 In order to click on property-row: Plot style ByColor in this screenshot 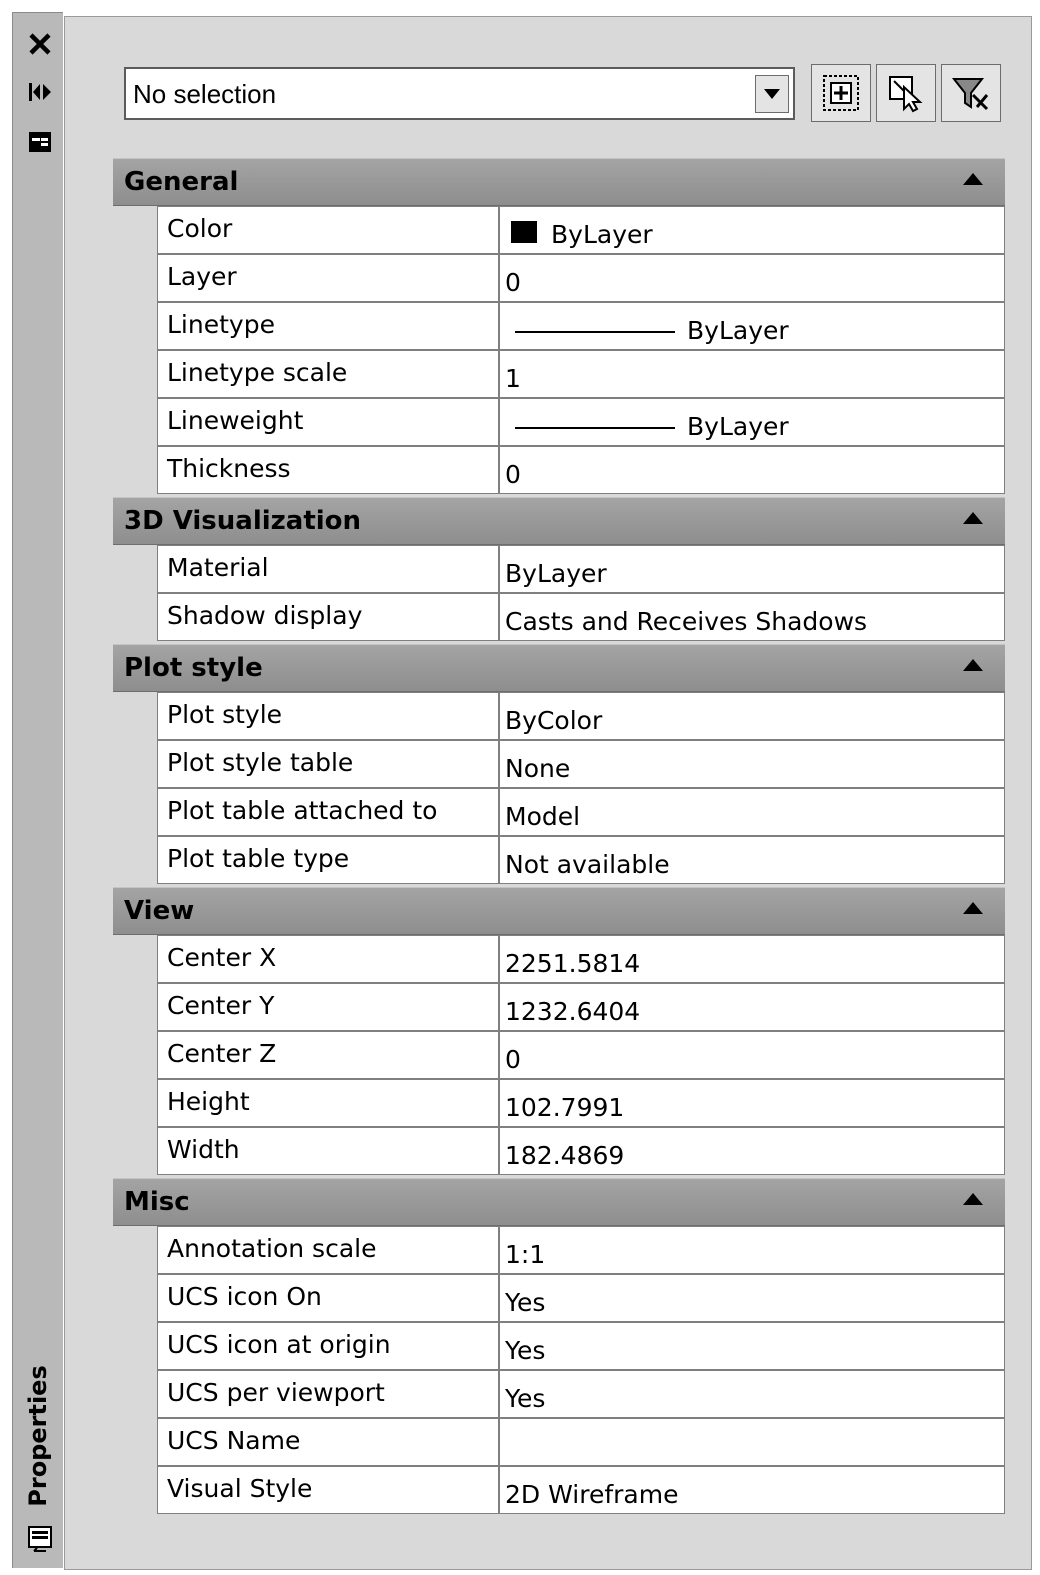, I will do `click(581, 716)`.